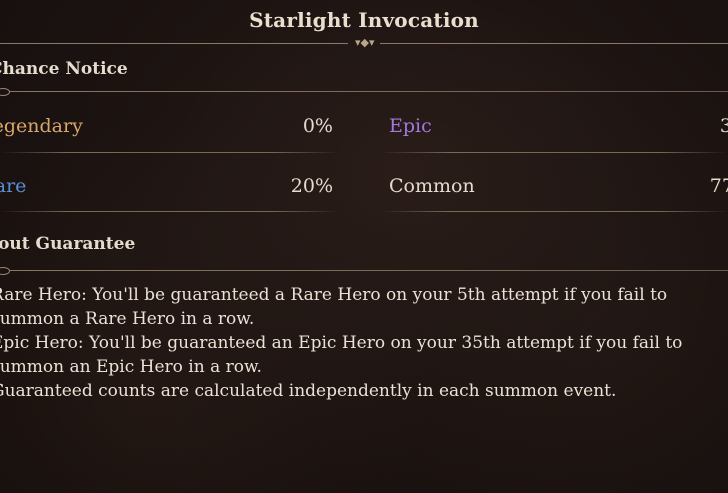  I want to click on chance-notice-header: Chance Notice, so click(64, 69).